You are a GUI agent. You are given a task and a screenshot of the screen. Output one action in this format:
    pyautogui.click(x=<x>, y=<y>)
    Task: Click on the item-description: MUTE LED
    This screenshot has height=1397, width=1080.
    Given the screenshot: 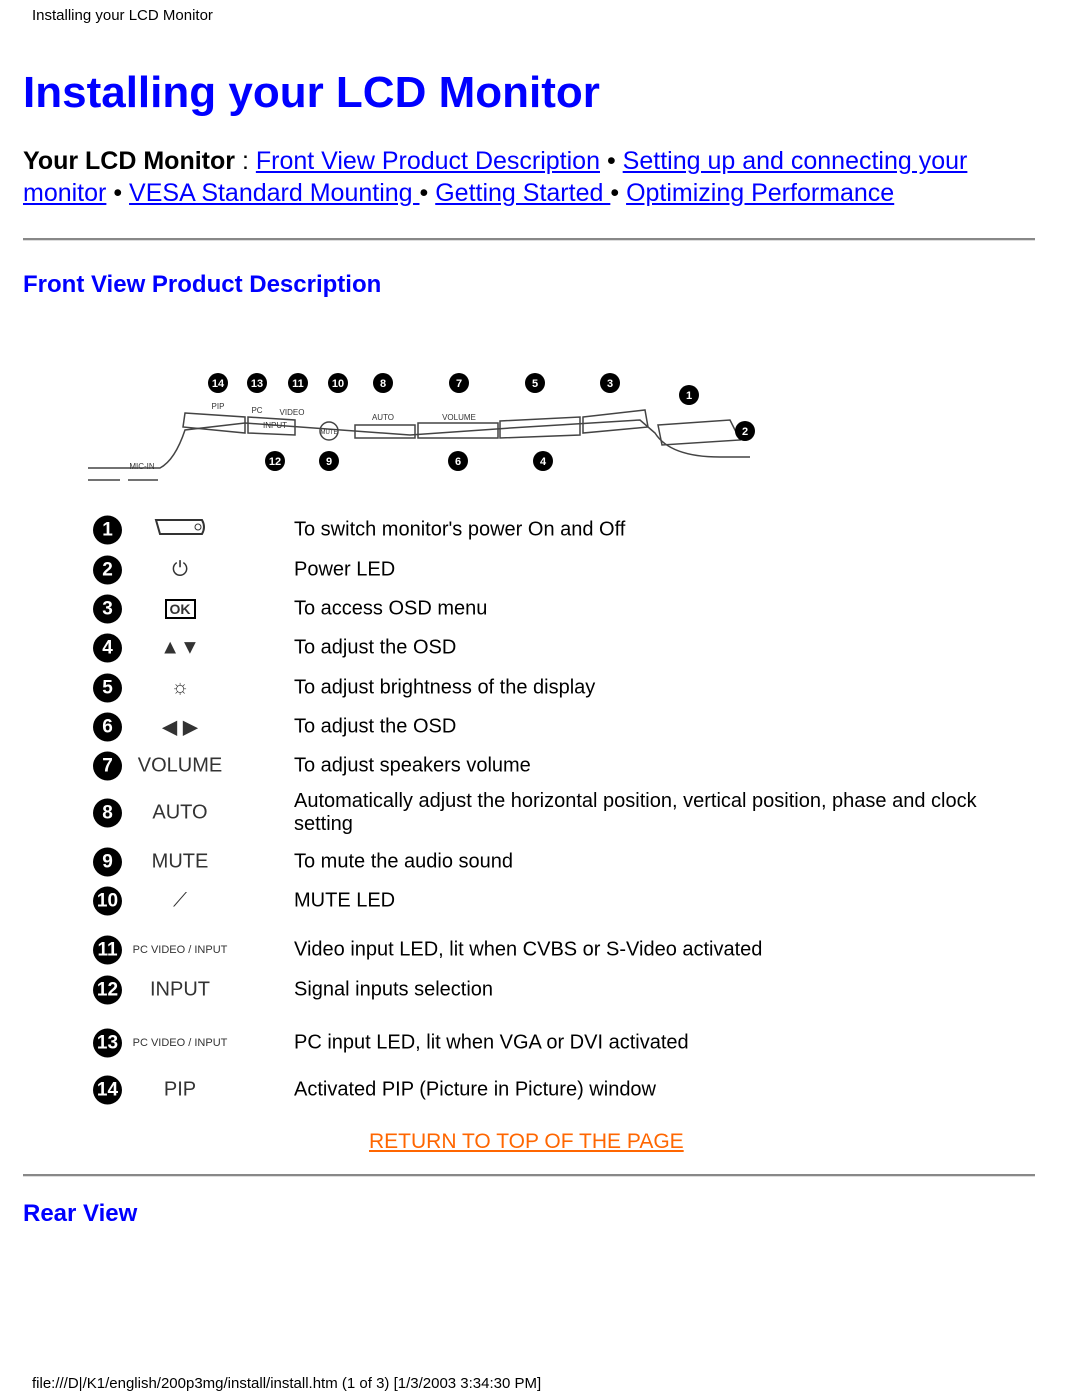 What is the action you would take?
    pyautogui.click(x=345, y=900)
    